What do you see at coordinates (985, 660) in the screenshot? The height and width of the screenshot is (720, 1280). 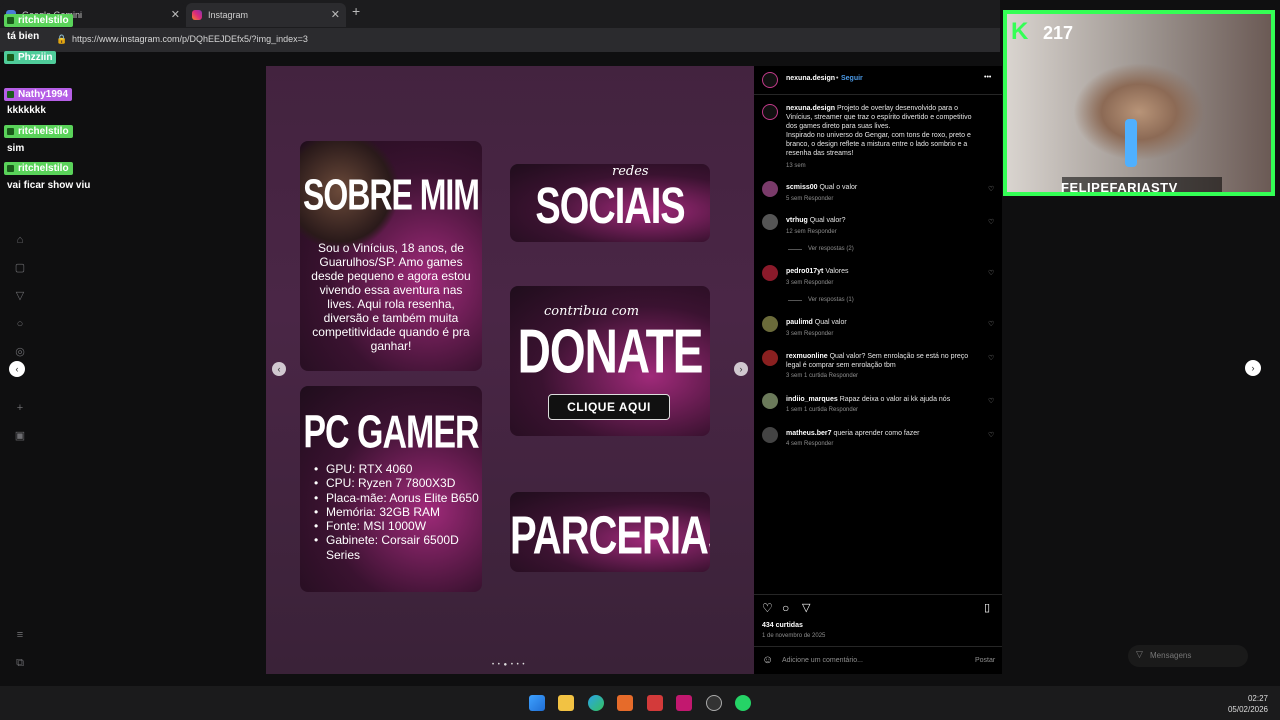 I see `post-comment-button: Postar` at bounding box center [985, 660].